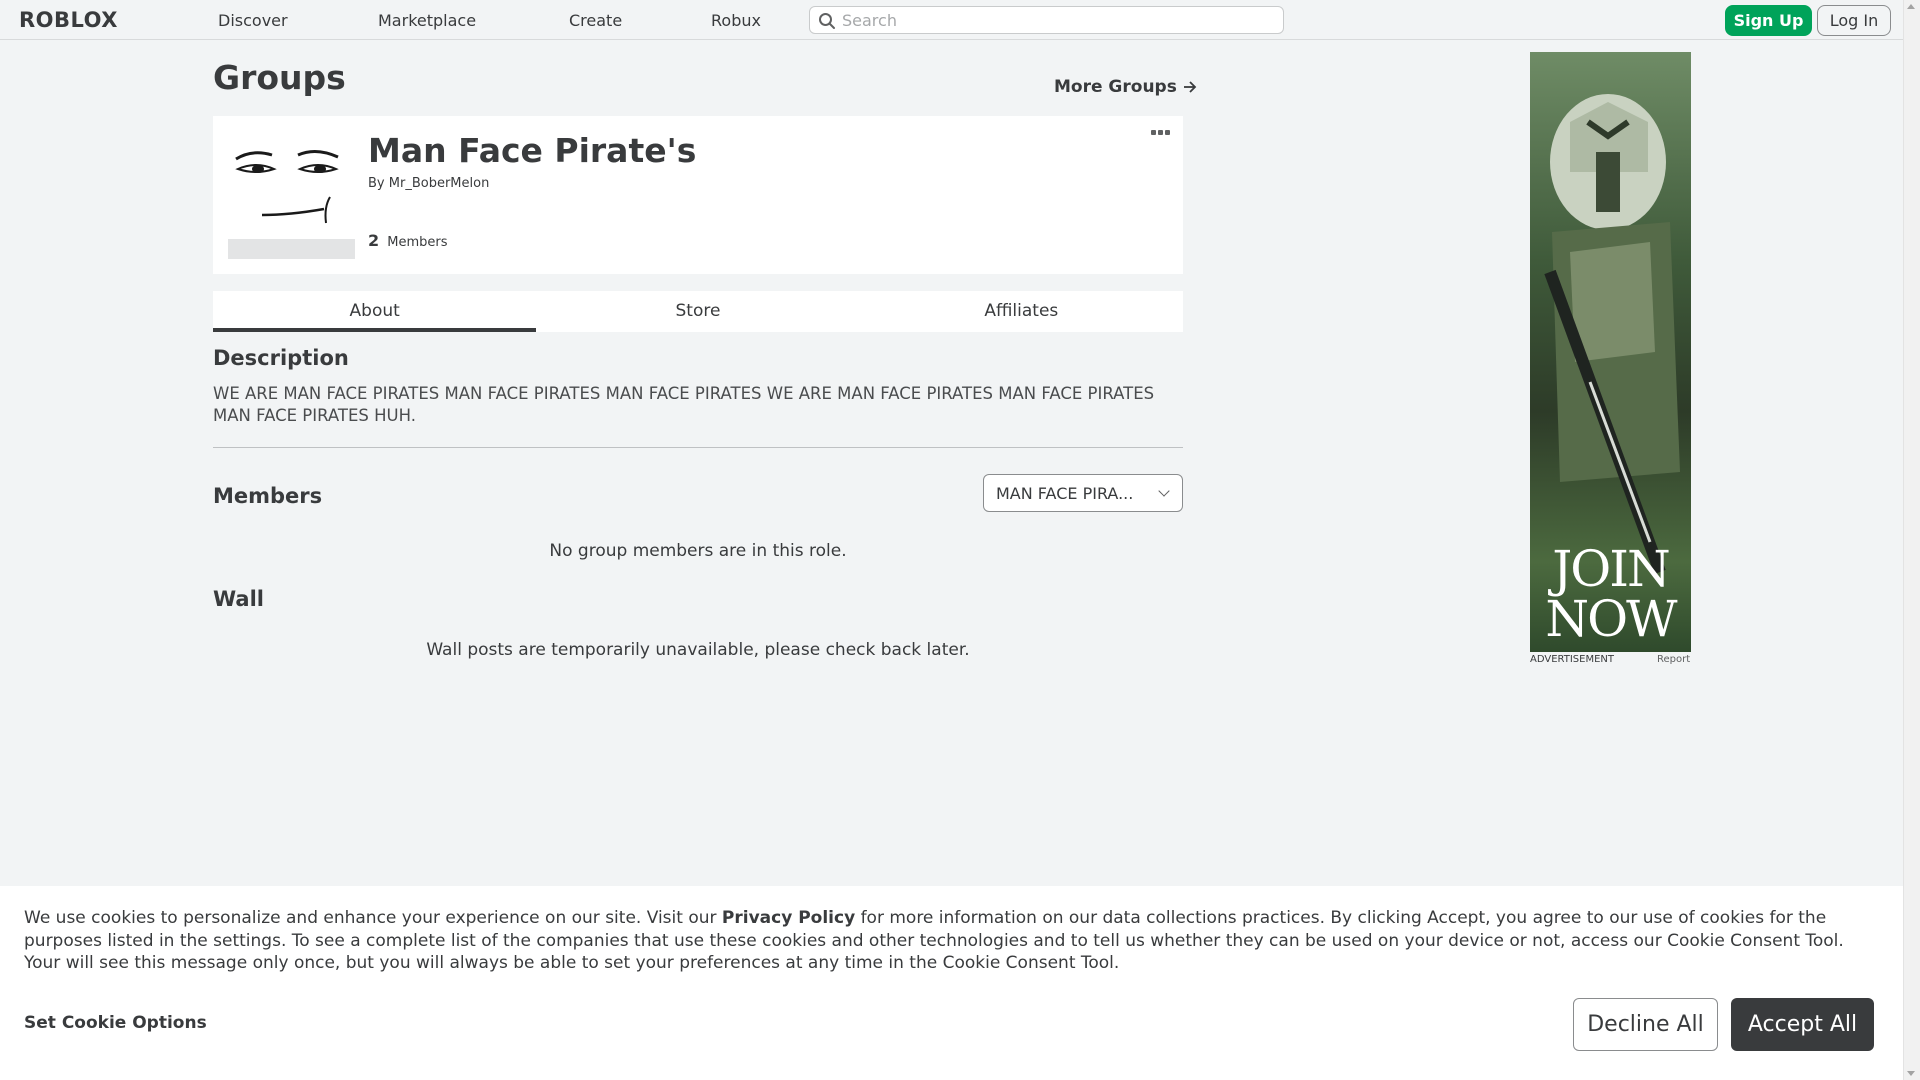 This screenshot has height=1080, width=1920. What do you see at coordinates (417, 242) in the screenshot?
I see `member-count-label: Members` at bounding box center [417, 242].